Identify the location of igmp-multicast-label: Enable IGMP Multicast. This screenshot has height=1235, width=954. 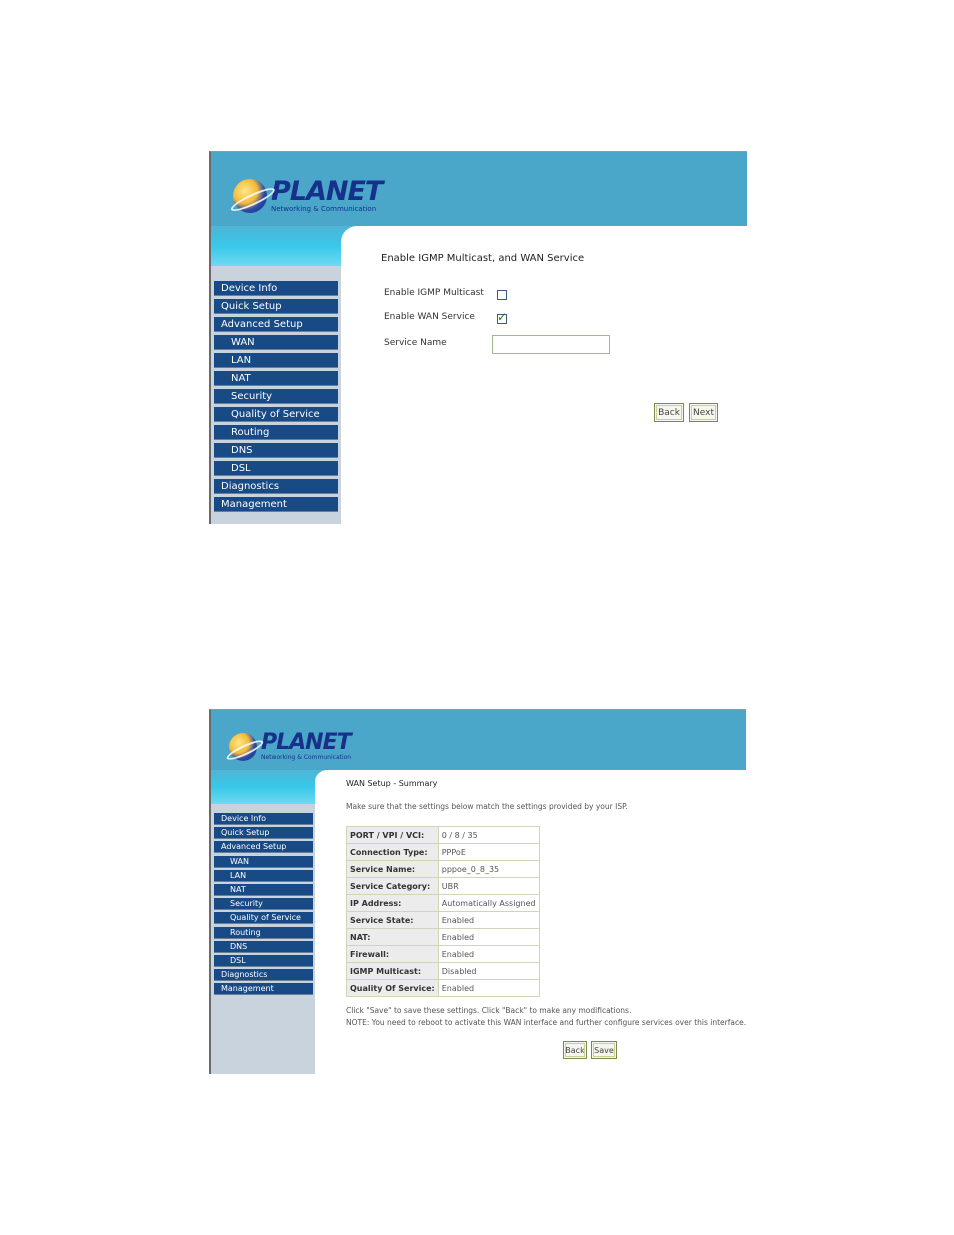
(434, 293).